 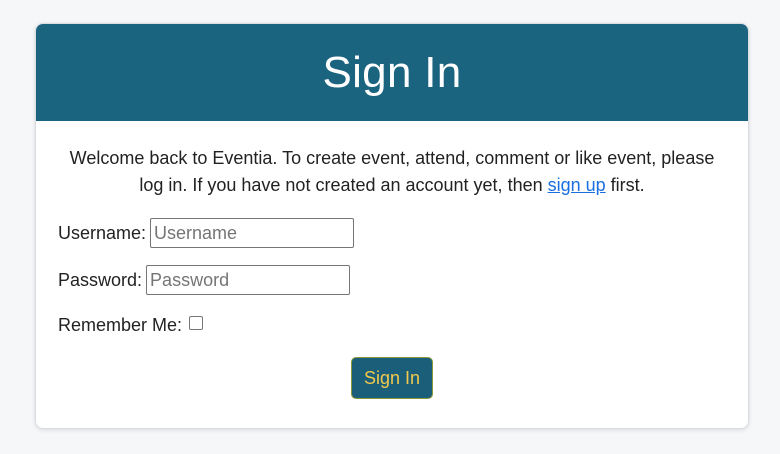 What do you see at coordinates (120, 325) in the screenshot?
I see `remember-me-label: Remember Me:` at bounding box center [120, 325].